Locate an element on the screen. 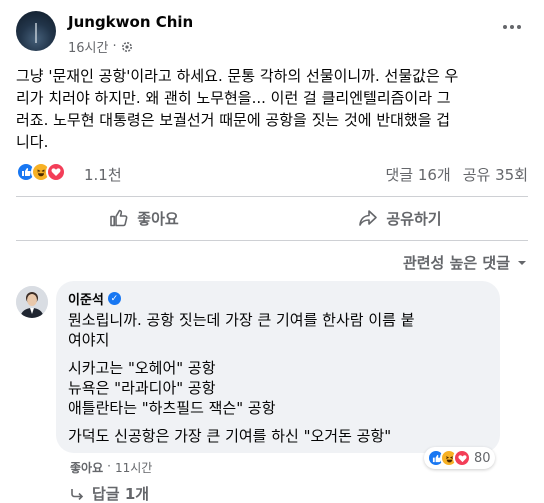 This screenshot has width=544, height=503. commenter-name: 이준석 is located at coordinates (86, 298).